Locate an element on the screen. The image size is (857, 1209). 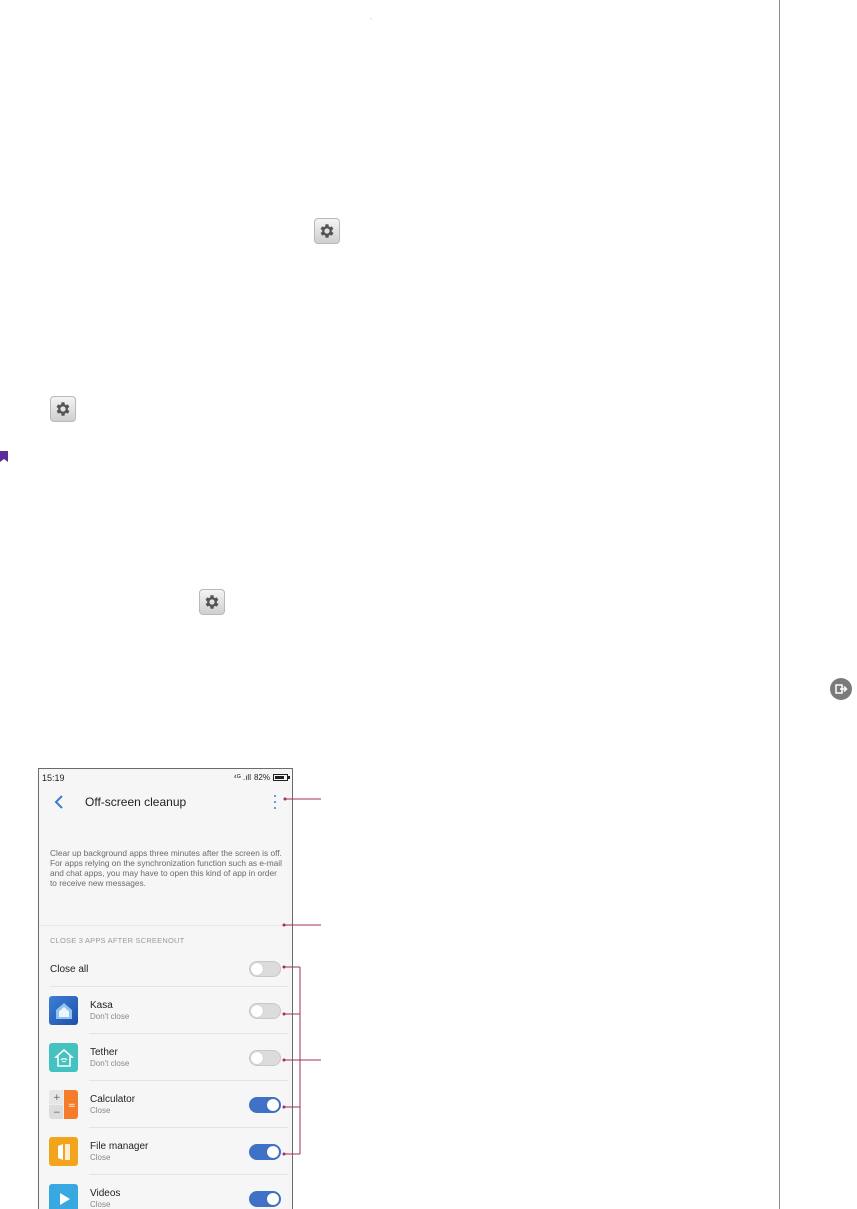
callout-lines is located at coordinates (301, 976).